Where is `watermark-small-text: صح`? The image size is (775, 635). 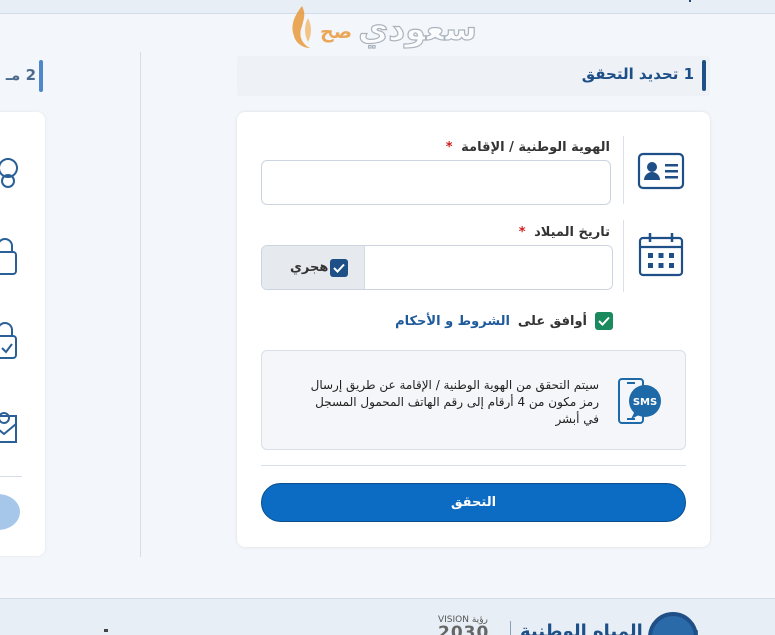 watermark-small-text: صح is located at coordinates (336, 32).